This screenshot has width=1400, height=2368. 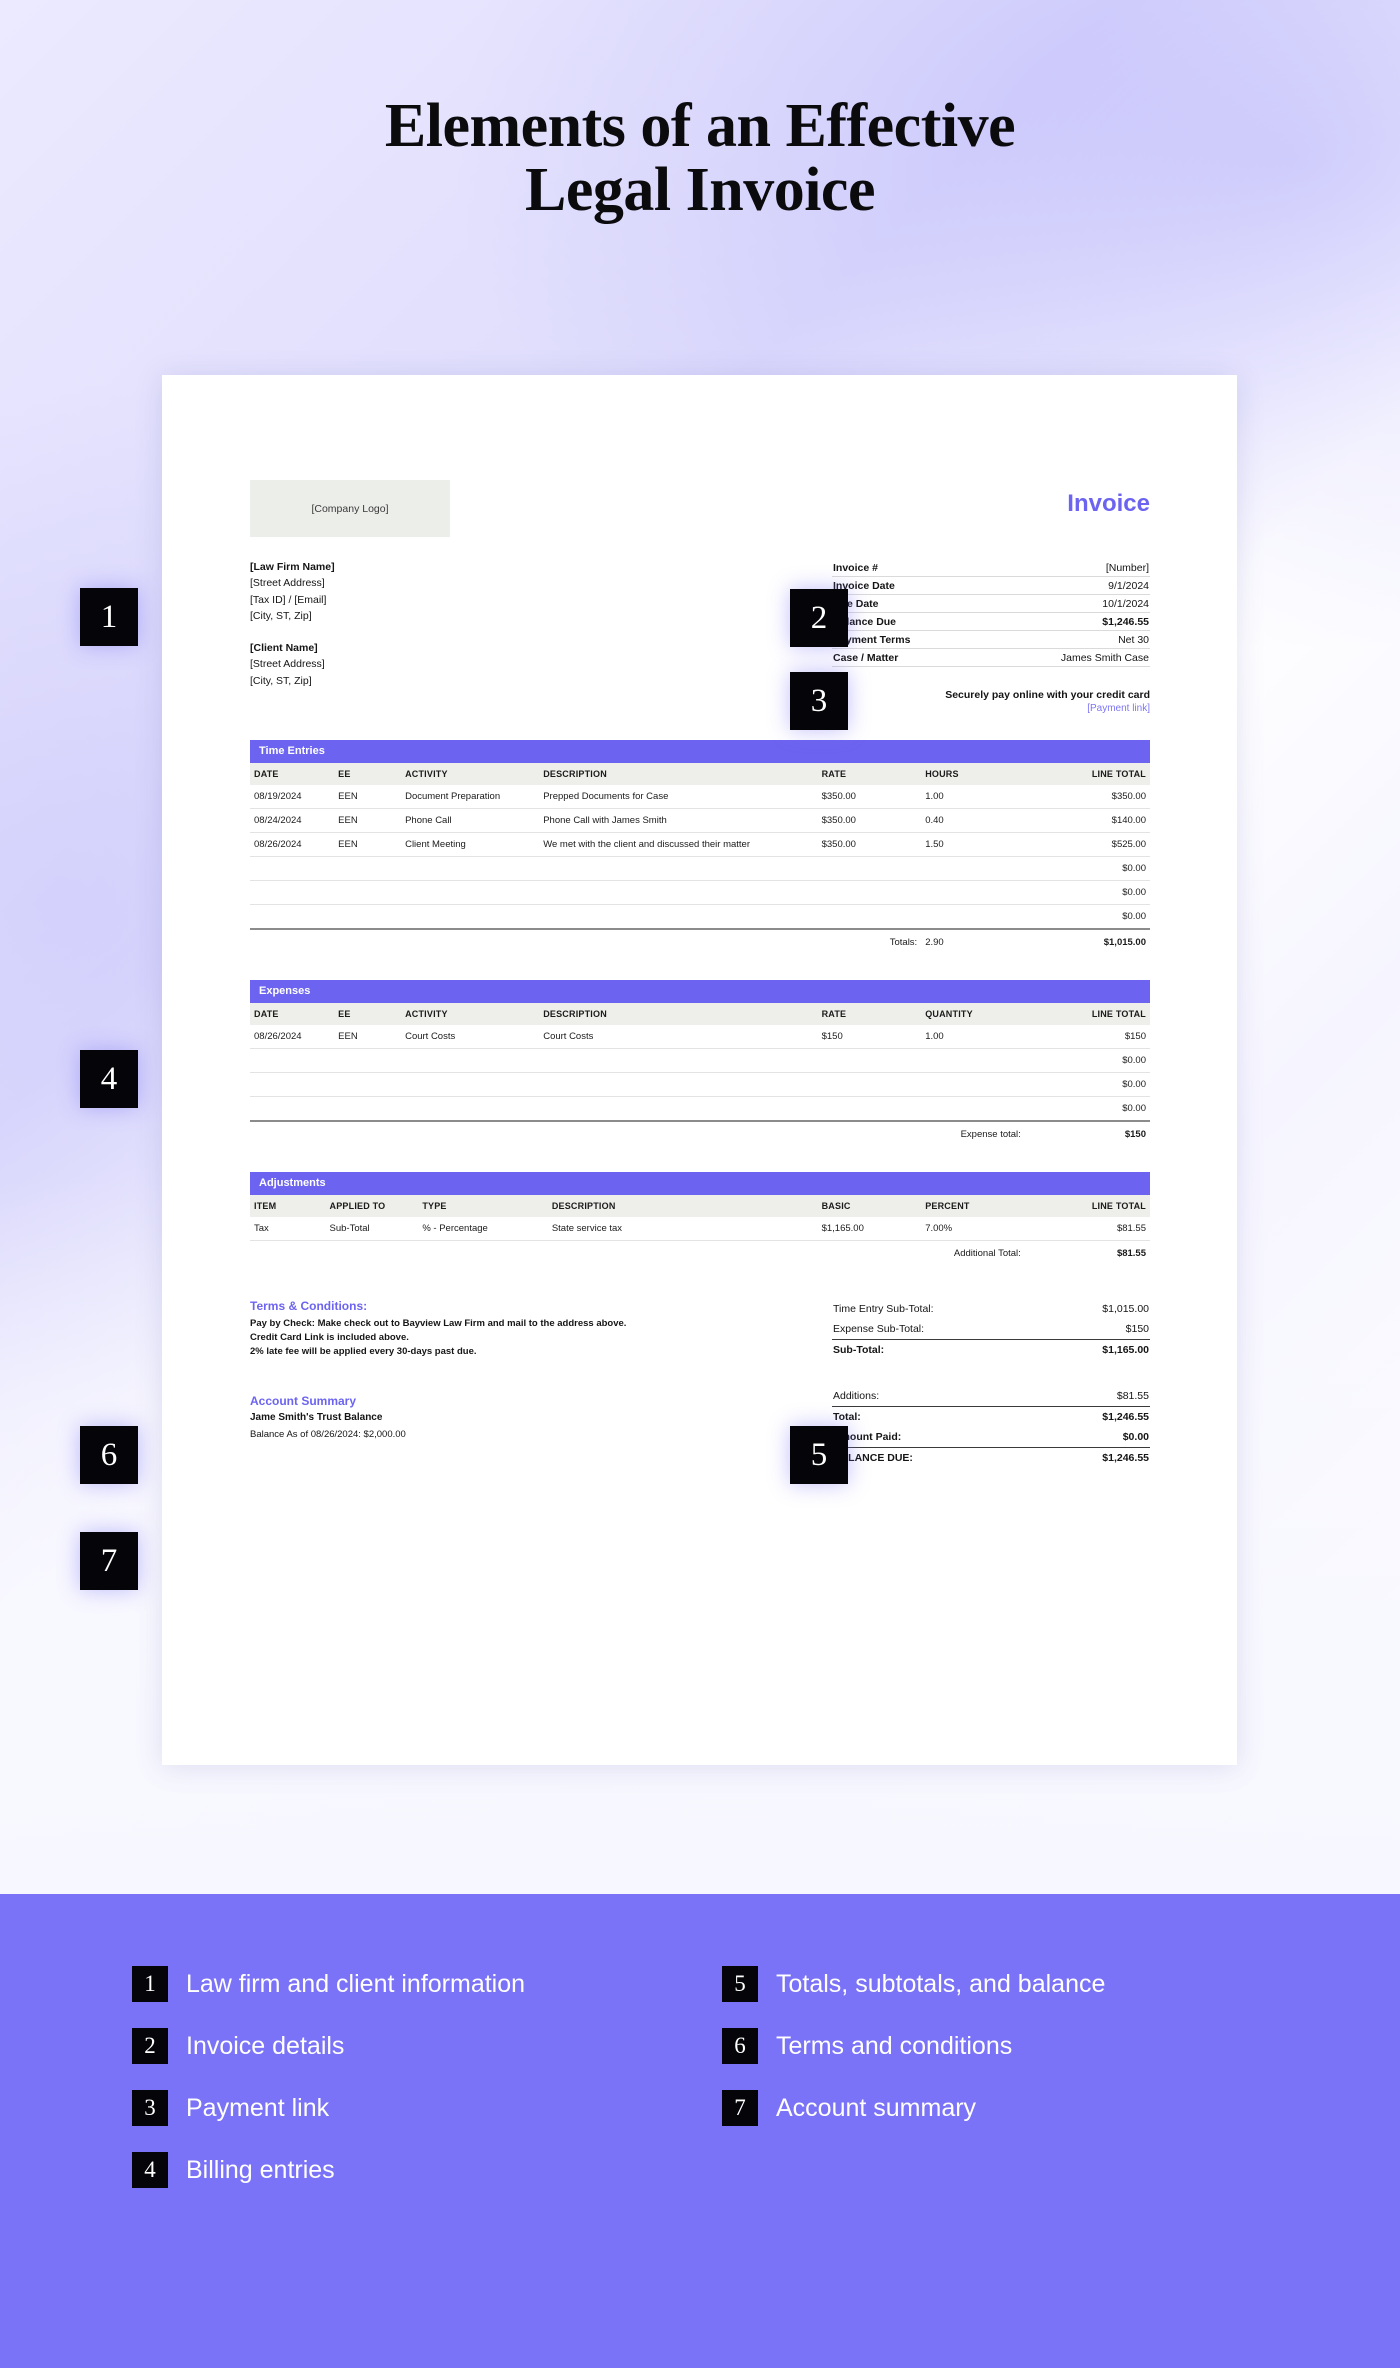 What do you see at coordinates (1128, 585) in the screenshot?
I see `meta-value: 9/1/2024` at bounding box center [1128, 585].